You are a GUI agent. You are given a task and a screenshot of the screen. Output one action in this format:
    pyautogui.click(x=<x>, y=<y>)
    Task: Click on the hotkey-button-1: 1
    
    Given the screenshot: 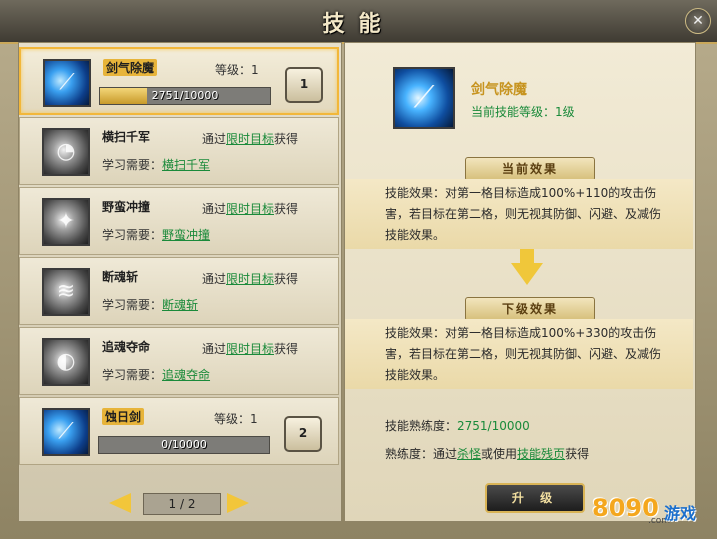 What is the action you would take?
    pyautogui.click(x=304, y=85)
    